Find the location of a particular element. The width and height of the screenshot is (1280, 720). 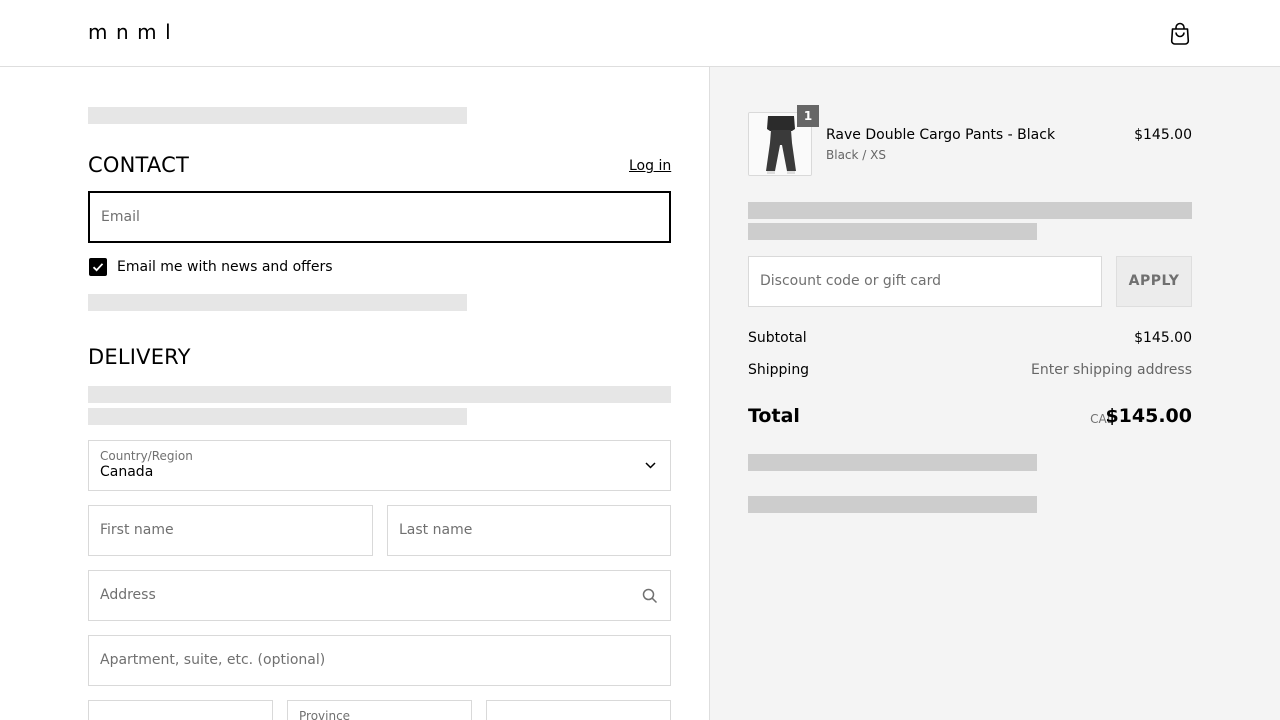

first-name-field: First name is located at coordinates (230, 530).